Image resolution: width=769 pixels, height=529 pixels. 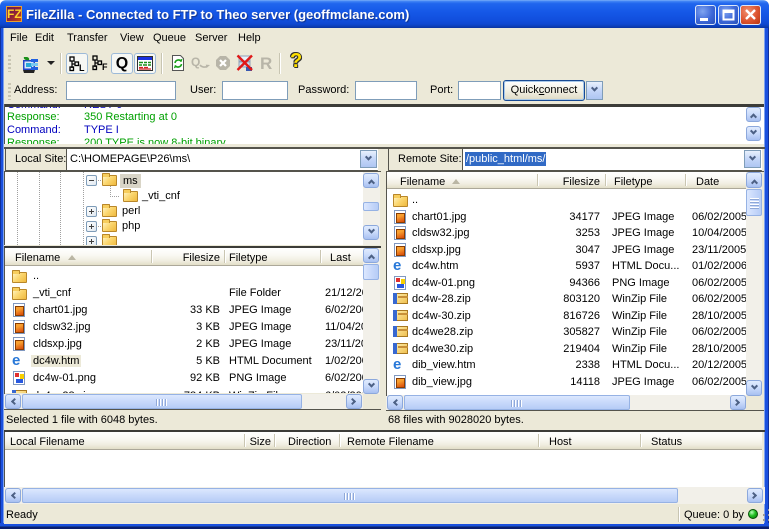 I want to click on svg-text: Q, so click(x=195, y=62).